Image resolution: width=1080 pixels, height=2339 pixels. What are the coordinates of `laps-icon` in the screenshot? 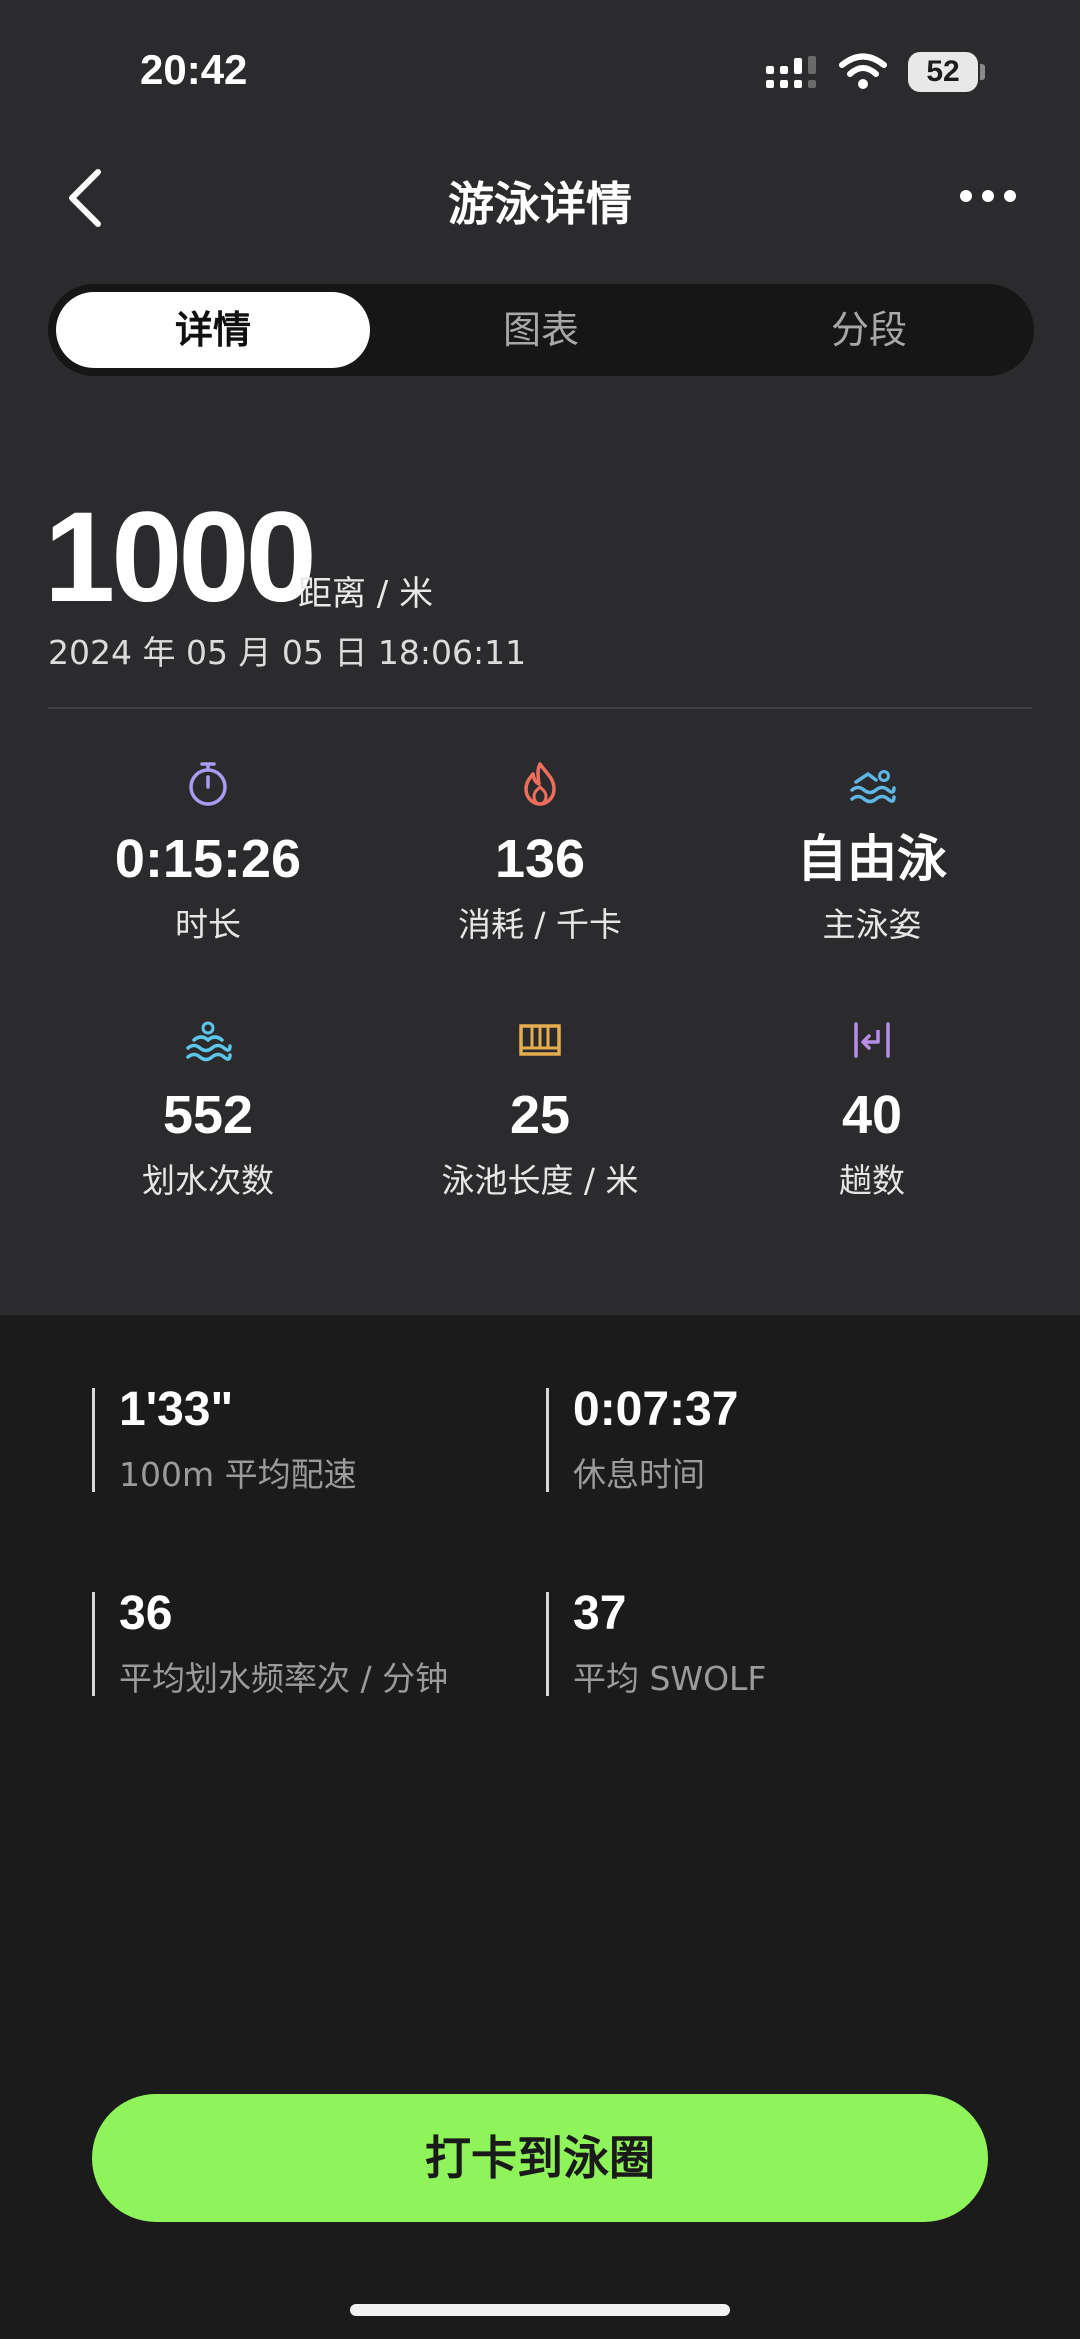 It's located at (872, 1040).